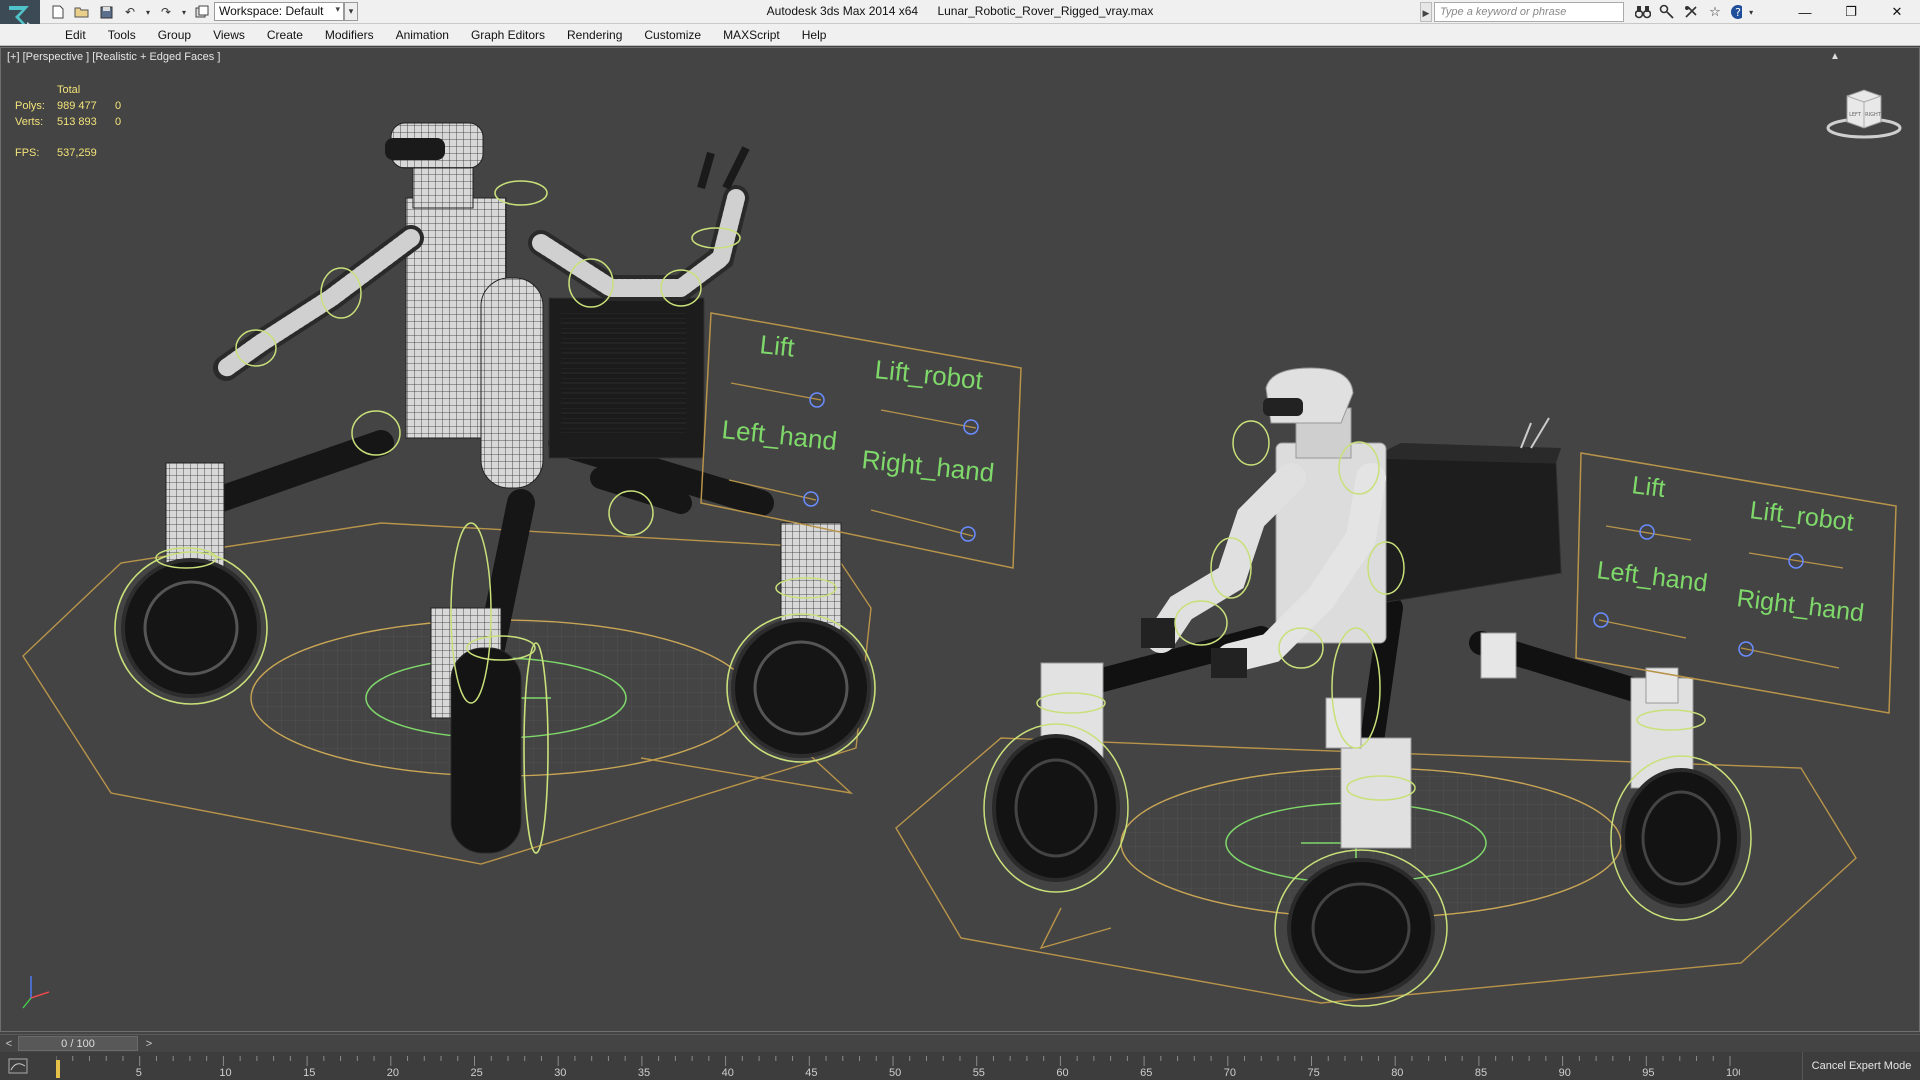 Image resolution: width=1920 pixels, height=1080 pixels. Describe the element at coordinates (1873, 115) in the screenshot. I see `viewcube-right-face: RIGHT` at that location.